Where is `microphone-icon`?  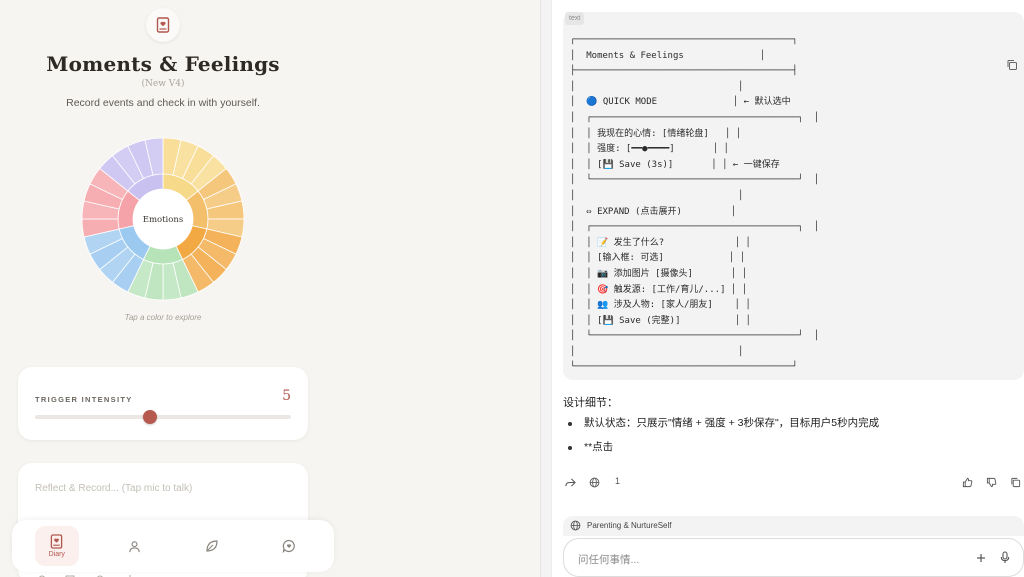
microphone-icon is located at coordinates (1005, 557).